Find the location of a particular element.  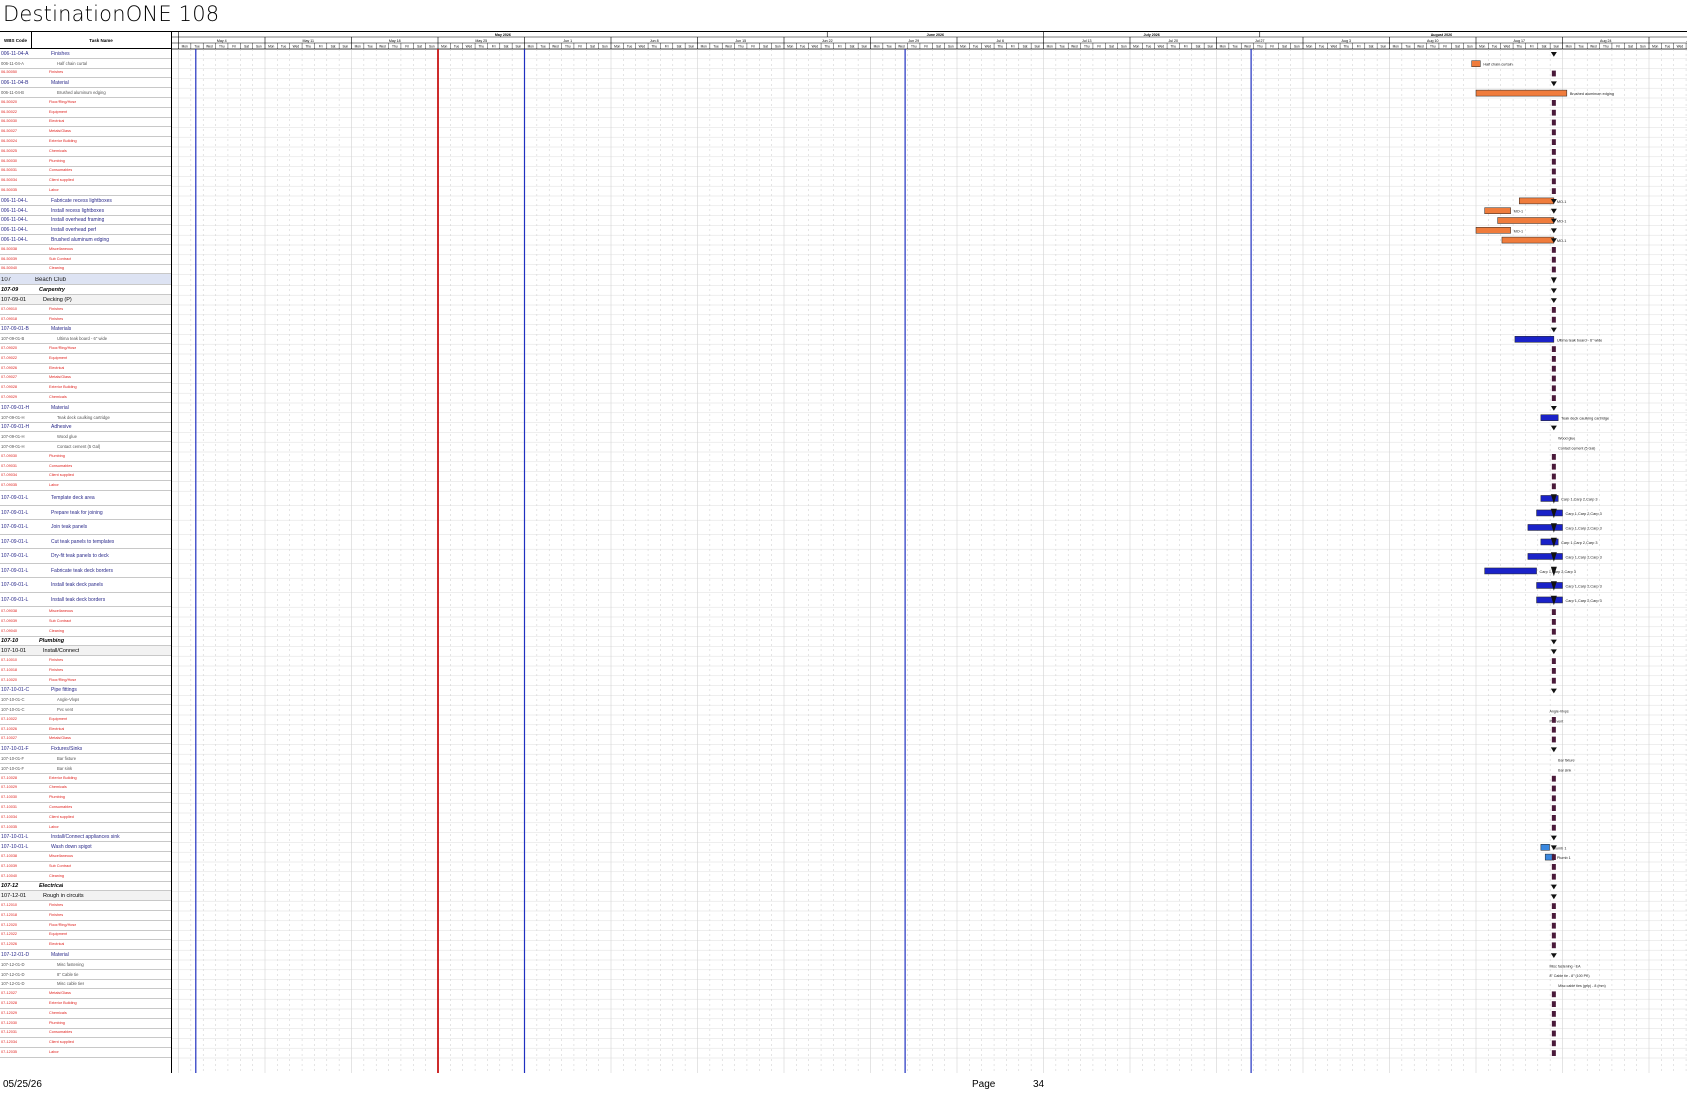

table-row: 06-50031 Consumables is located at coordinates (85, 172).